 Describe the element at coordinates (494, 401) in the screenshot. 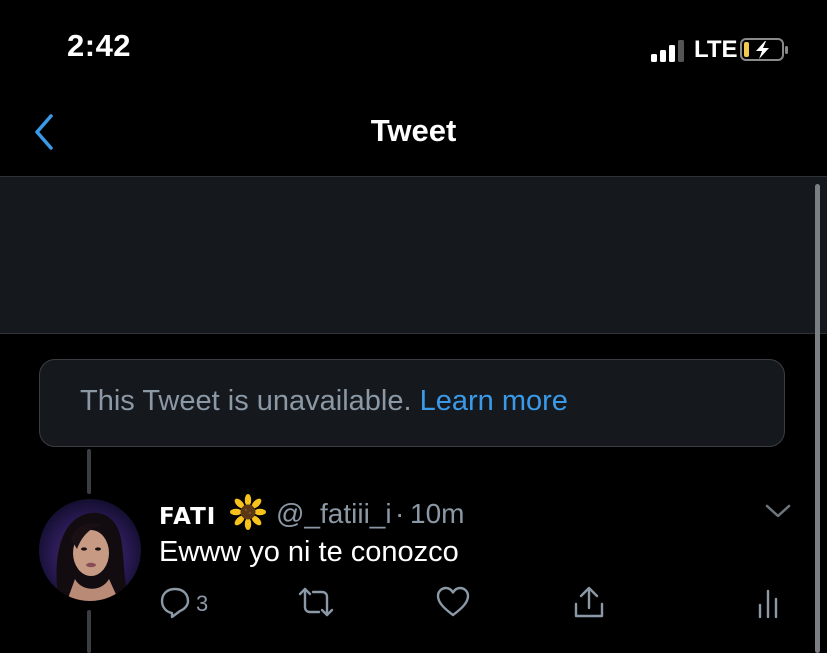

I see `learn-more-link: Learn more` at that location.